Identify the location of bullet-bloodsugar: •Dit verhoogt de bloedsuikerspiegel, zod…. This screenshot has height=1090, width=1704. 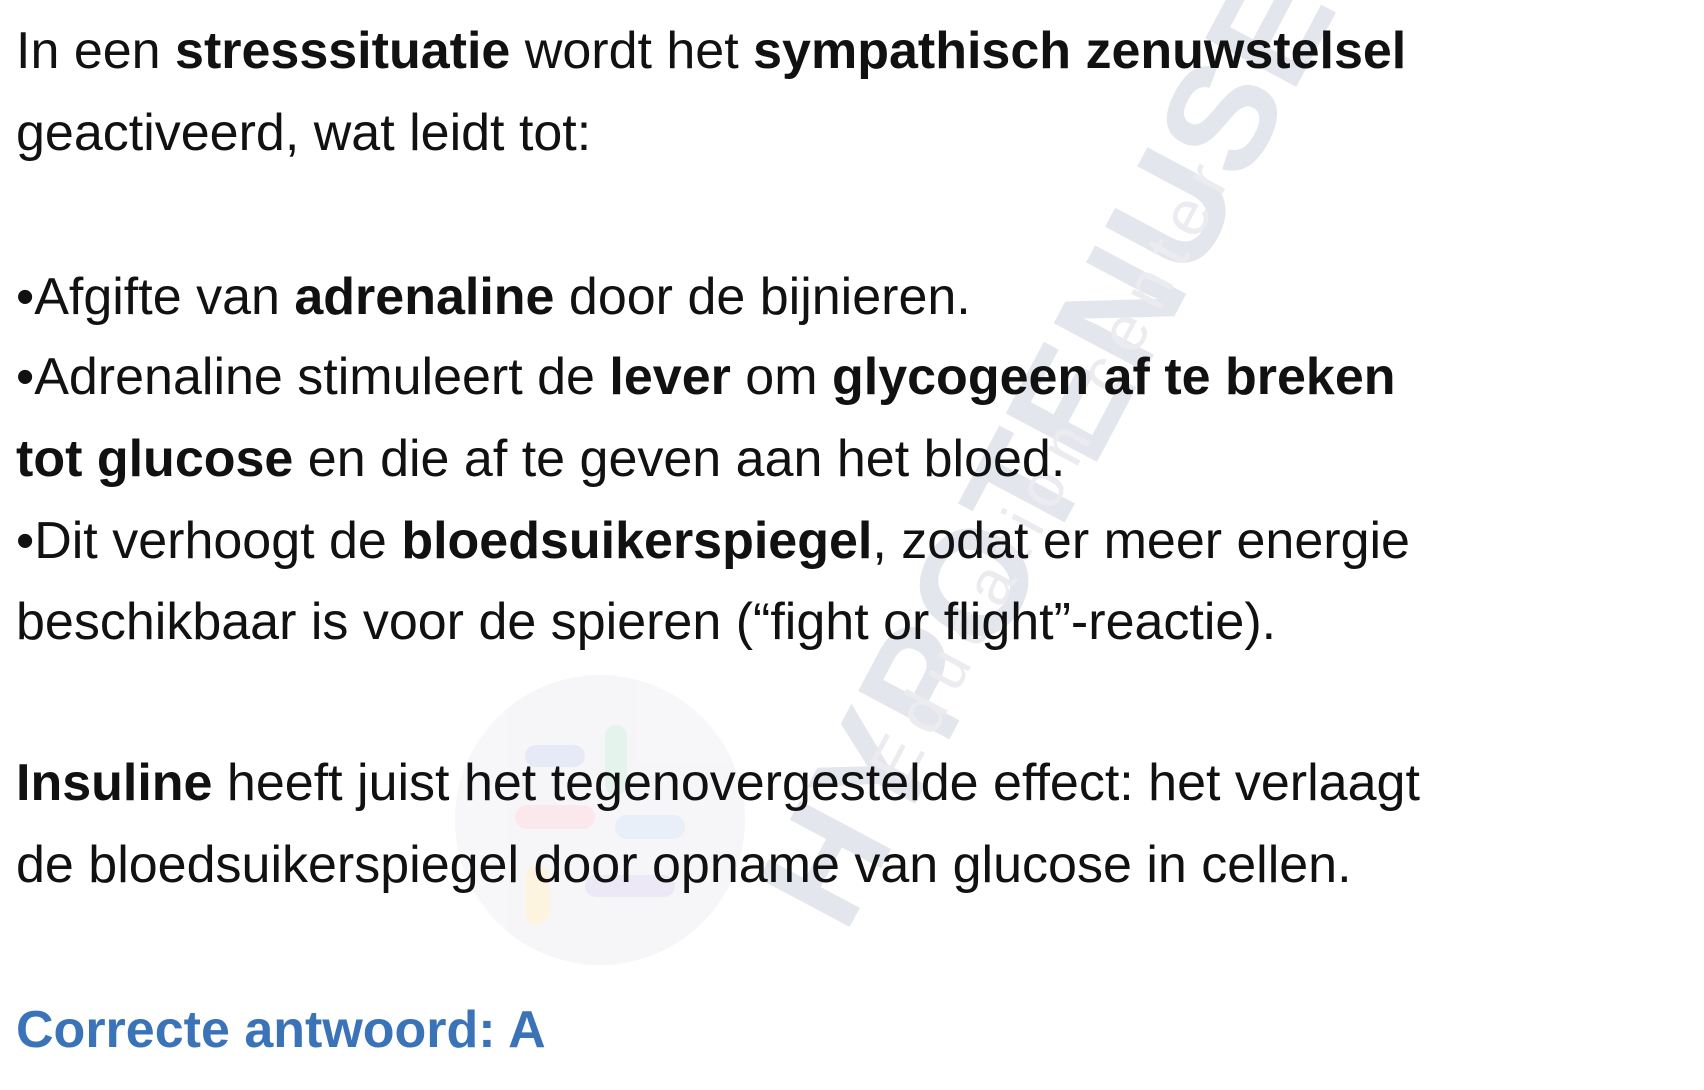
(713, 541).